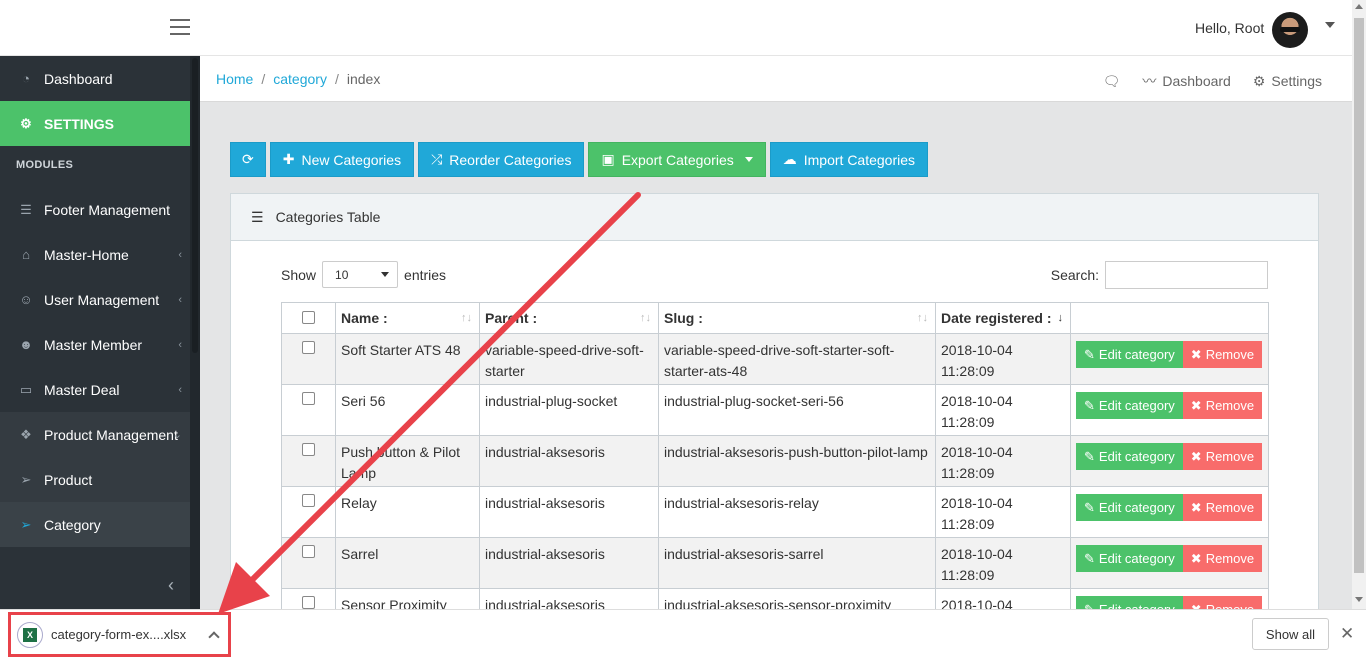 Image resolution: width=1366 pixels, height=657 pixels. I want to click on user-menu-caret-icon, so click(1330, 25).